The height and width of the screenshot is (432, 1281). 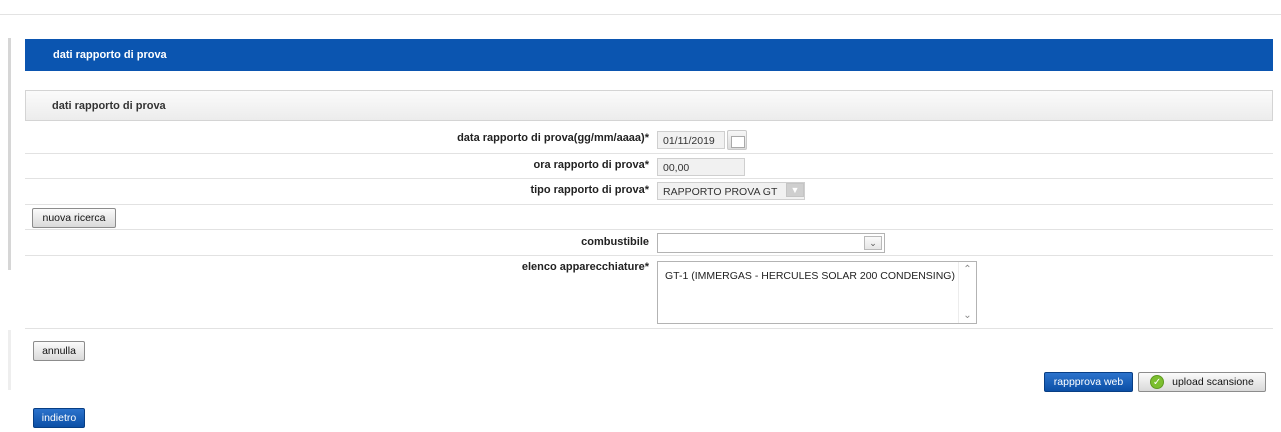 I want to click on date-field: 01/11/2019, so click(x=691, y=140).